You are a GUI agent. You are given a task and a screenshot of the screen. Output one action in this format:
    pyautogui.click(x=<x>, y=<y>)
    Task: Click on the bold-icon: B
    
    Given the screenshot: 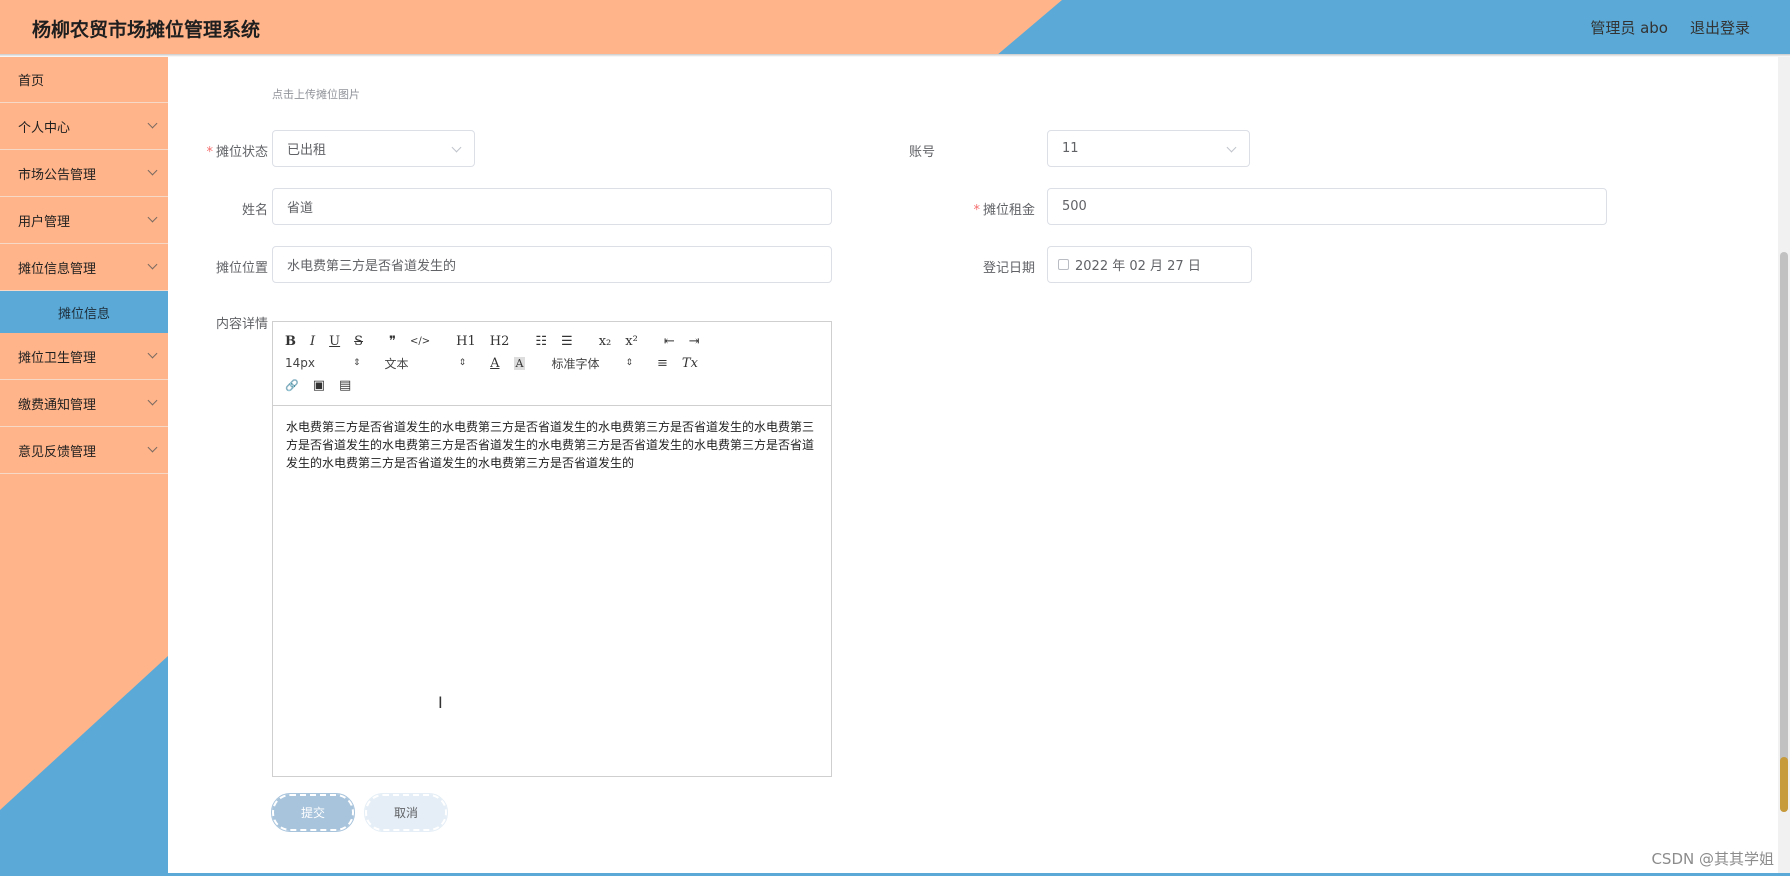 What is the action you would take?
    pyautogui.click(x=290, y=341)
    